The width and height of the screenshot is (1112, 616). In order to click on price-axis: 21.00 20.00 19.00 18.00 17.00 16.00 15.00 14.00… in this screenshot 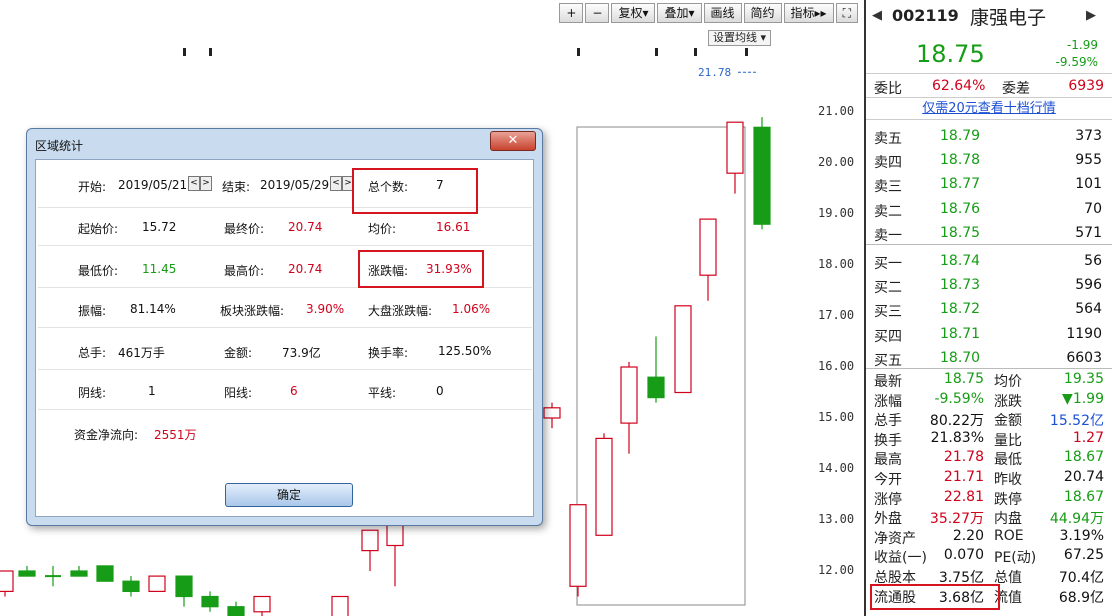, I will do `click(836, 308)`.